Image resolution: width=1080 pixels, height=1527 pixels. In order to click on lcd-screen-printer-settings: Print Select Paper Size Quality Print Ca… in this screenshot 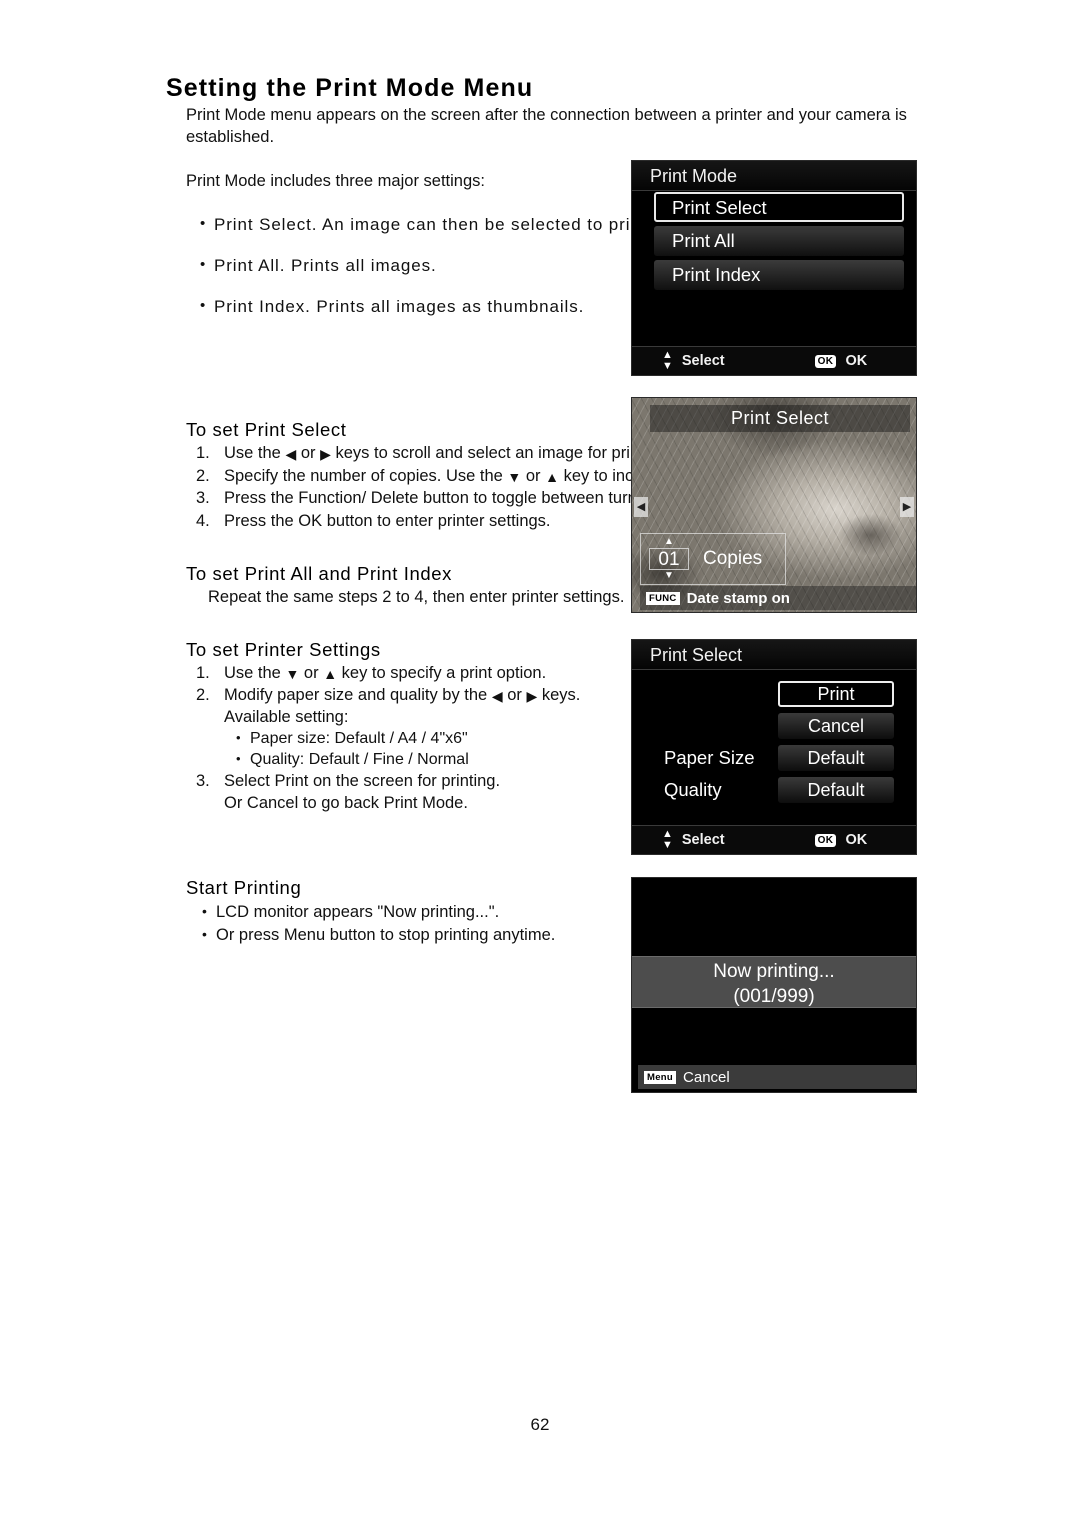, I will do `click(774, 747)`.